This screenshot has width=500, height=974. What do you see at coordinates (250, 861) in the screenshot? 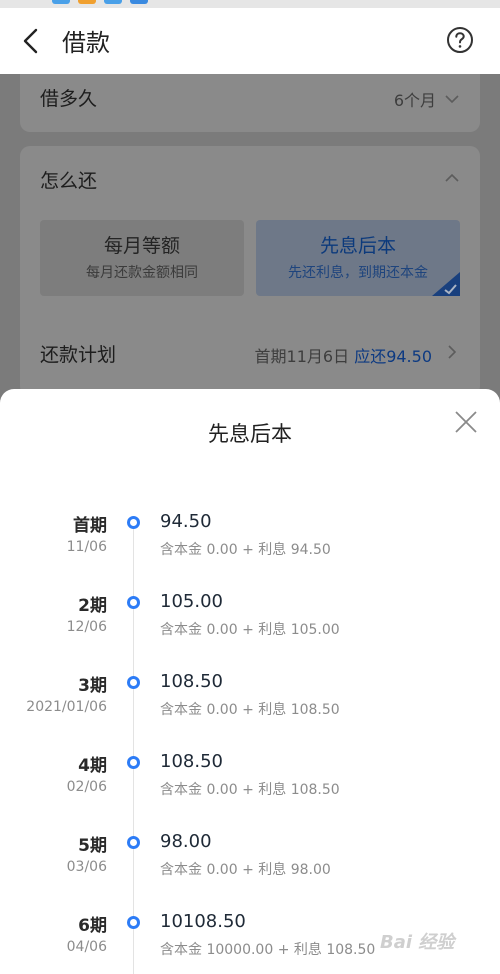
I see `schedule-item: 5期 03/06 98.00 含本金 0.00 + 利息 98.00` at bounding box center [250, 861].